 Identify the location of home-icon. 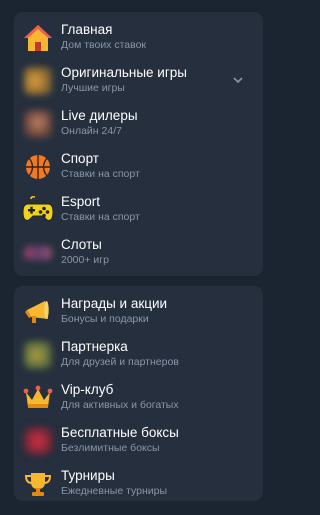
(38, 38).